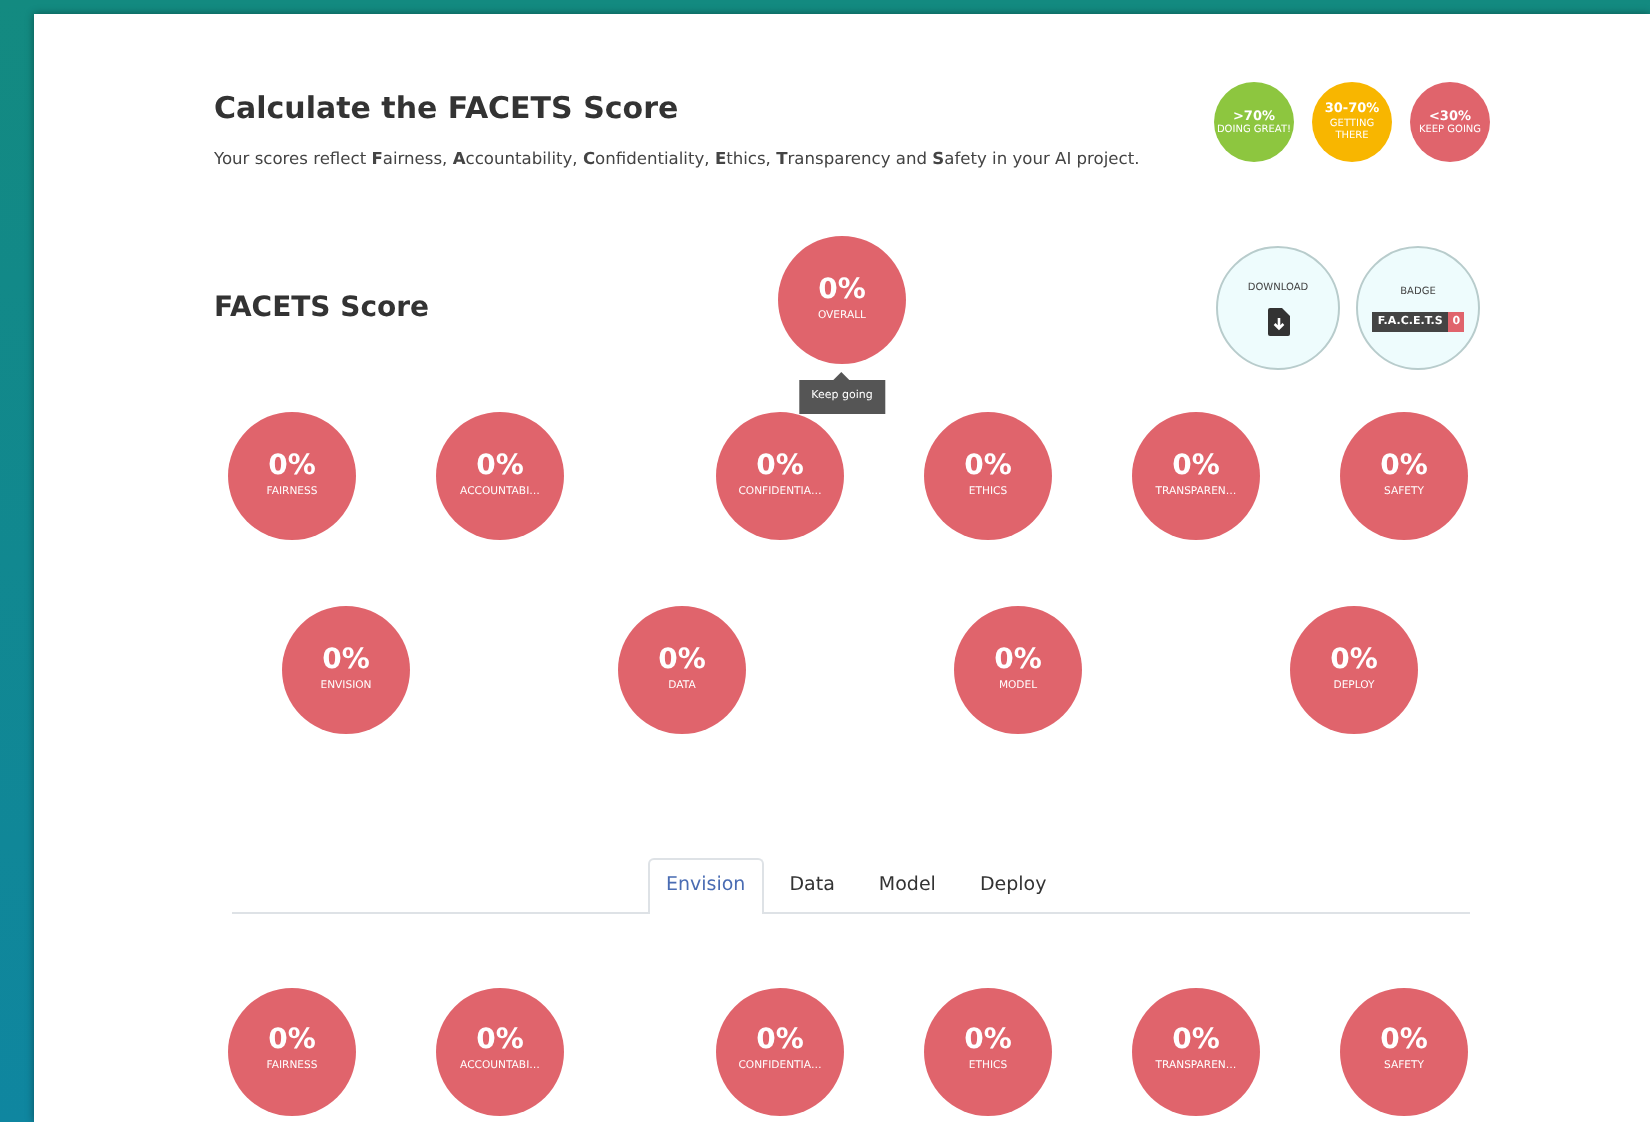 The width and height of the screenshot is (1650, 1122). Describe the element at coordinates (447, 108) in the screenshot. I see `page-title: Calculate the FACETS Score` at that location.